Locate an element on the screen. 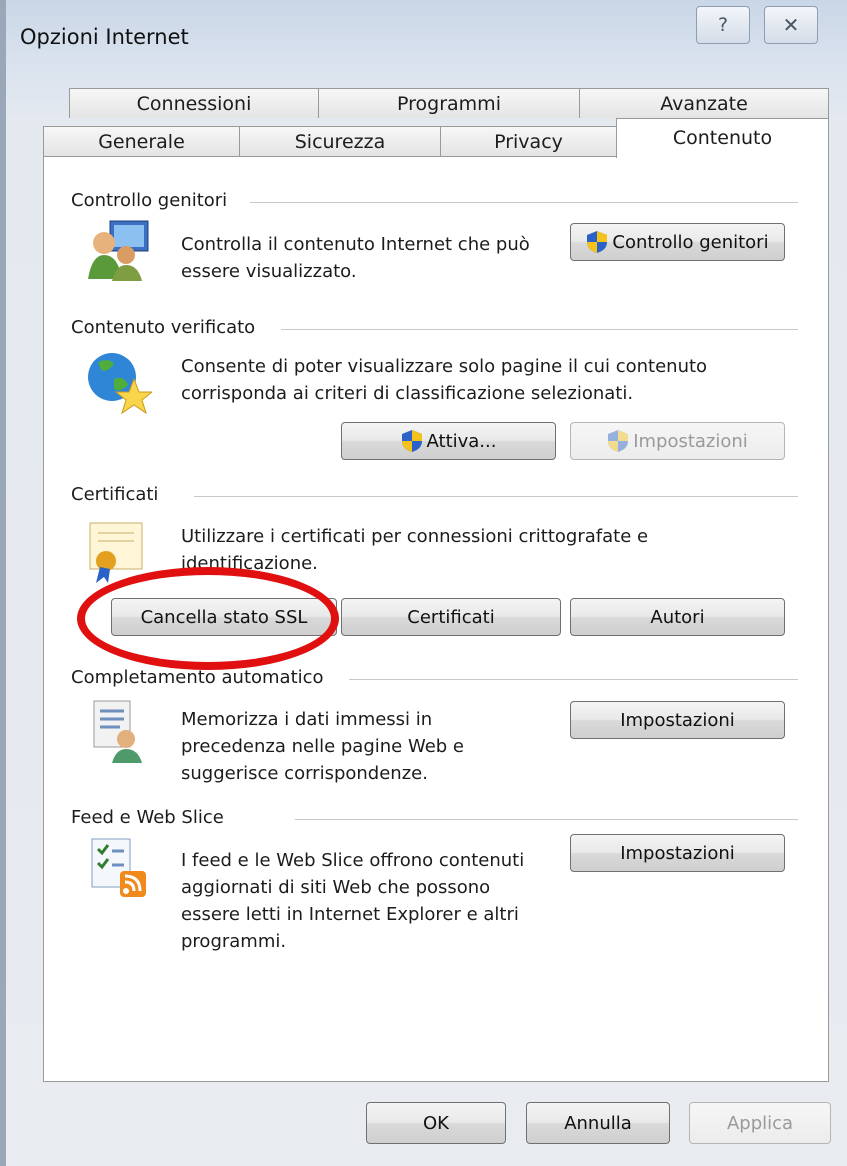 This screenshot has height=1166, width=847. parental-desc-line-2: essere visualizzato. is located at coordinates (269, 271).